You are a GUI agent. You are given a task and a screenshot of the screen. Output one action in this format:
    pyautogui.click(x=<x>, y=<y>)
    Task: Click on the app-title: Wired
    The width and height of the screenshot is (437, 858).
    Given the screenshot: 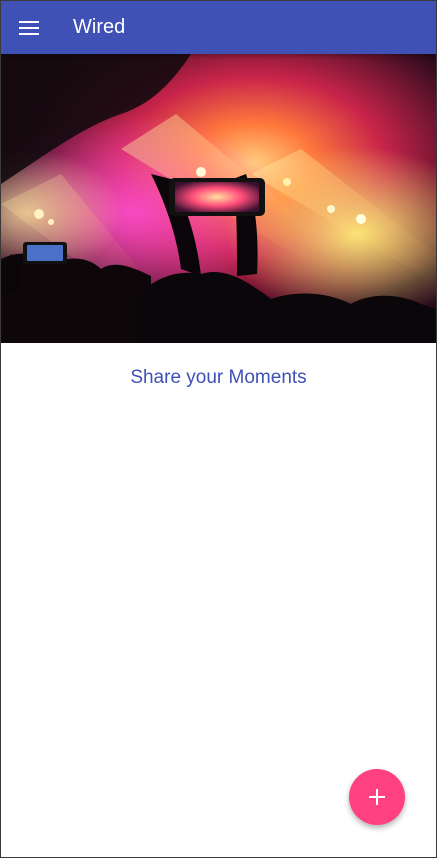 What is the action you would take?
    pyautogui.click(x=99, y=27)
    